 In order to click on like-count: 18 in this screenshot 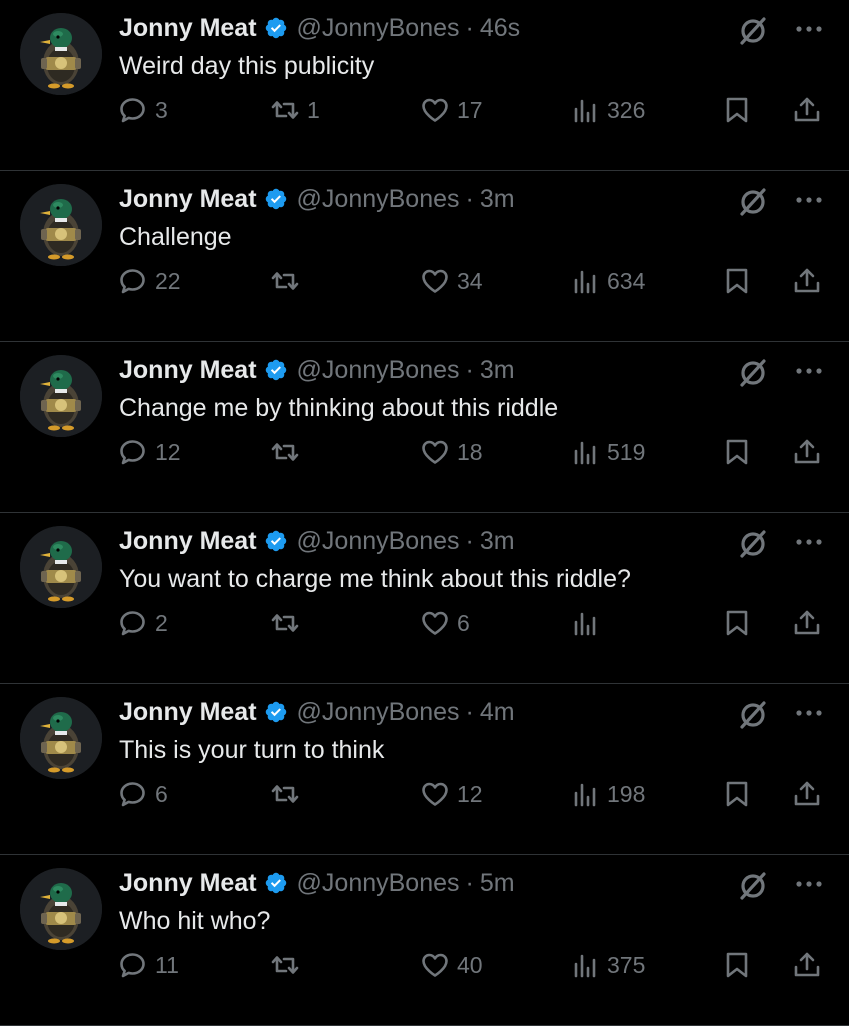, I will do `click(470, 451)`.